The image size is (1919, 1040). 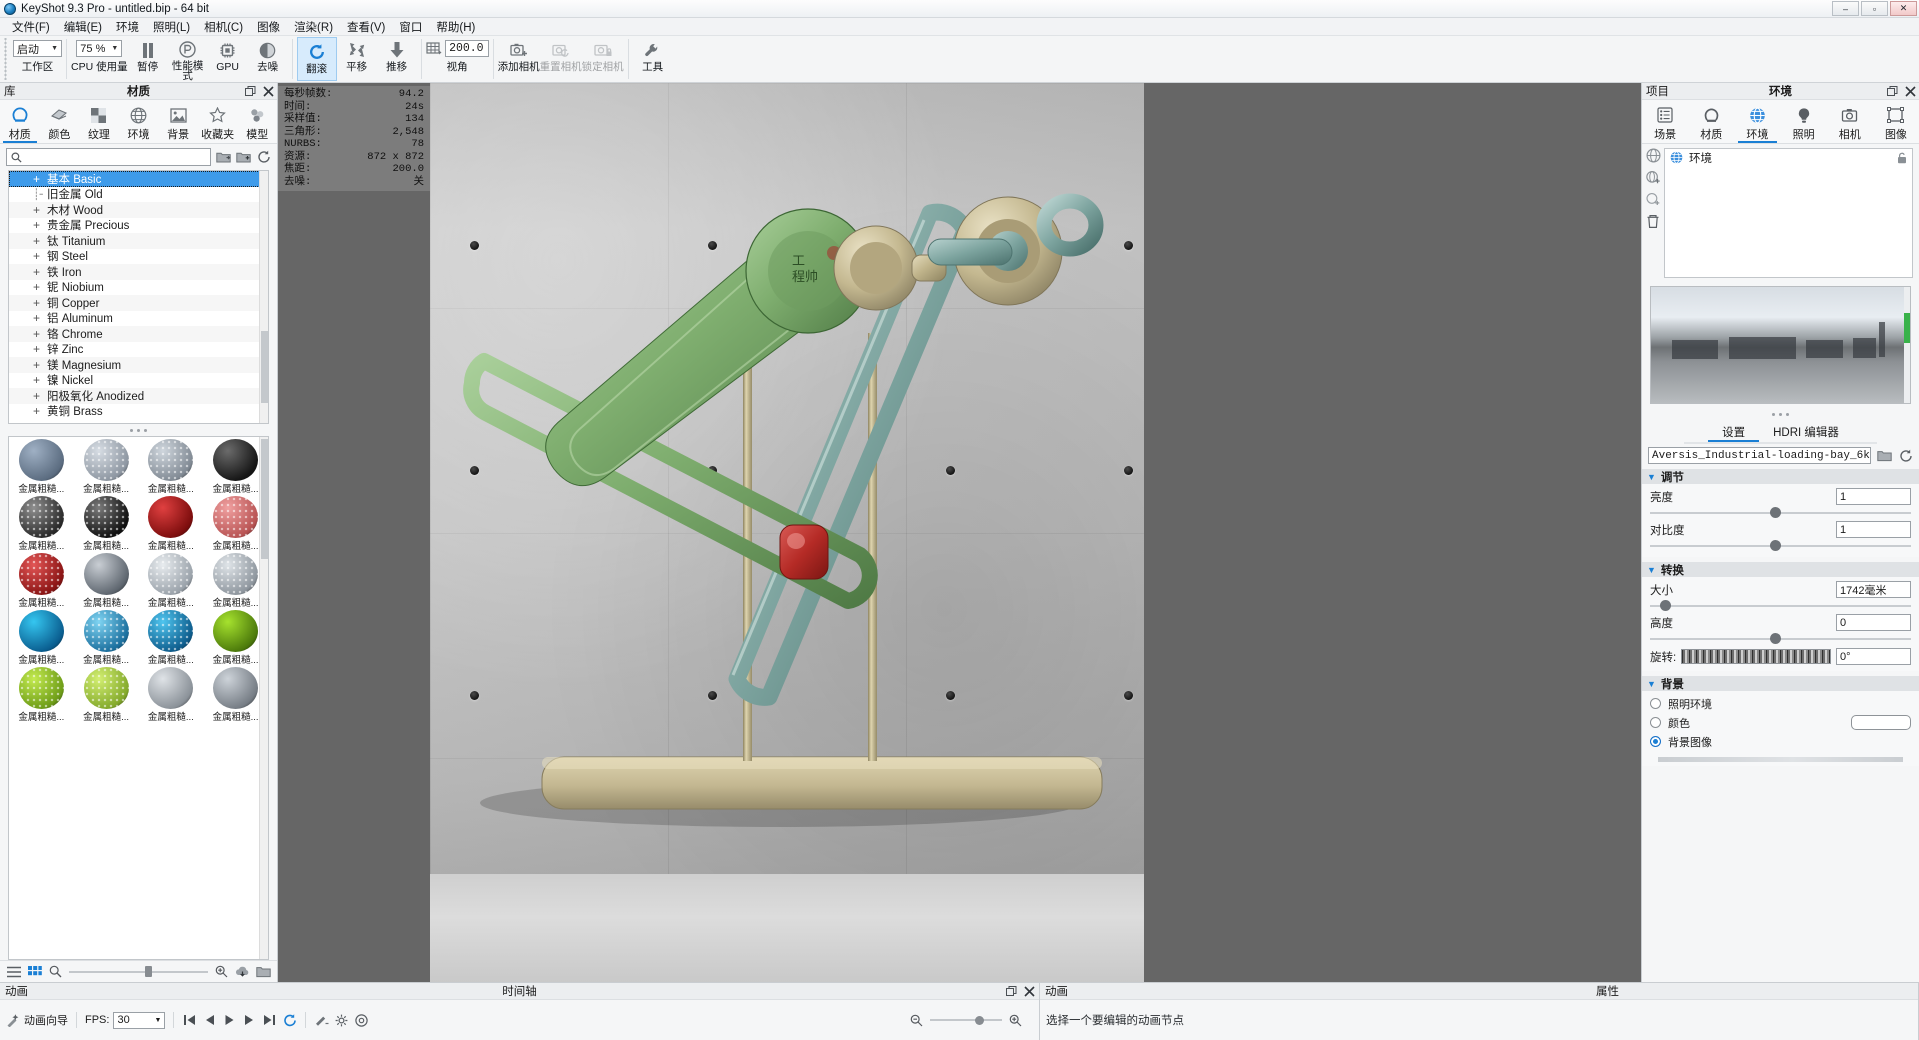 What do you see at coordinates (1881, 722) in the screenshot?
I see `background-color-swatch` at bounding box center [1881, 722].